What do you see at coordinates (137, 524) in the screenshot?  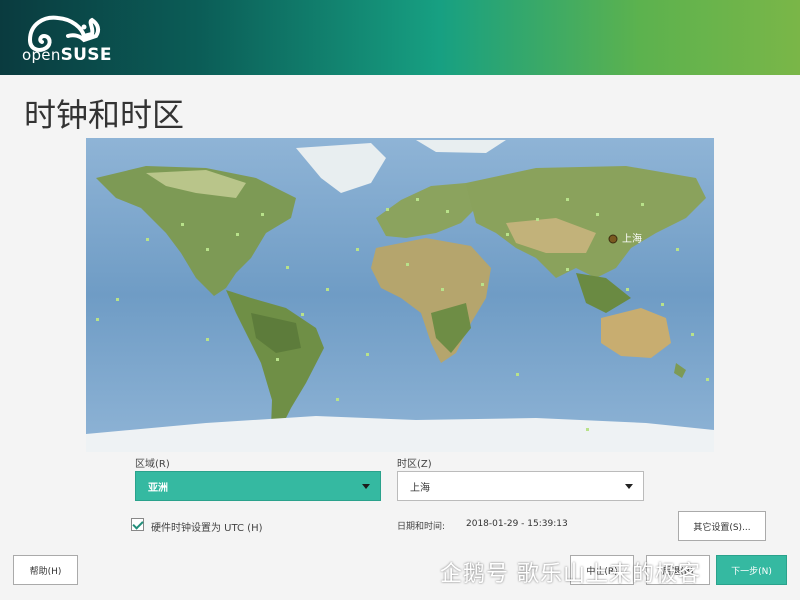 I see `hardware-clock-utc-checkbox` at bounding box center [137, 524].